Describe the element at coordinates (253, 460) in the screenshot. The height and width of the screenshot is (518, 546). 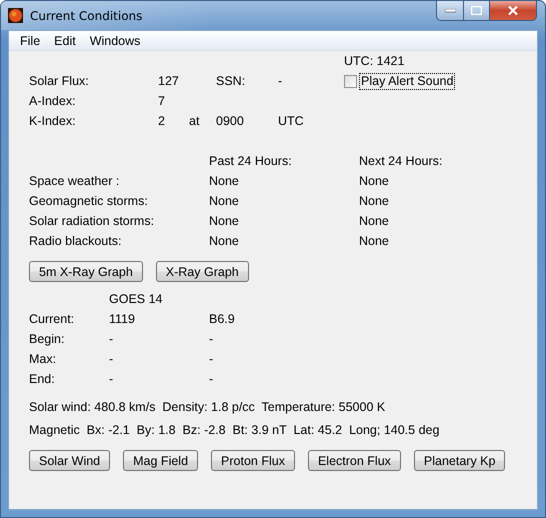
I see `chart-button: Proton Flux` at that location.